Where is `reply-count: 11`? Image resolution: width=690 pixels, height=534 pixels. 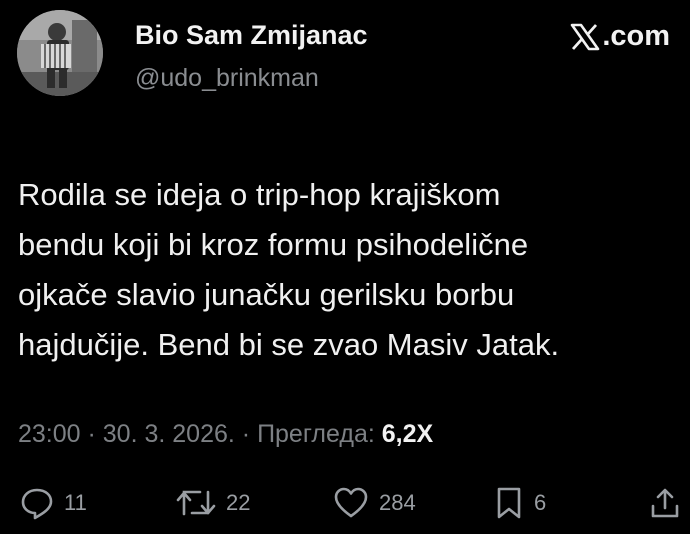
reply-count: 11 is located at coordinates (75, 502).